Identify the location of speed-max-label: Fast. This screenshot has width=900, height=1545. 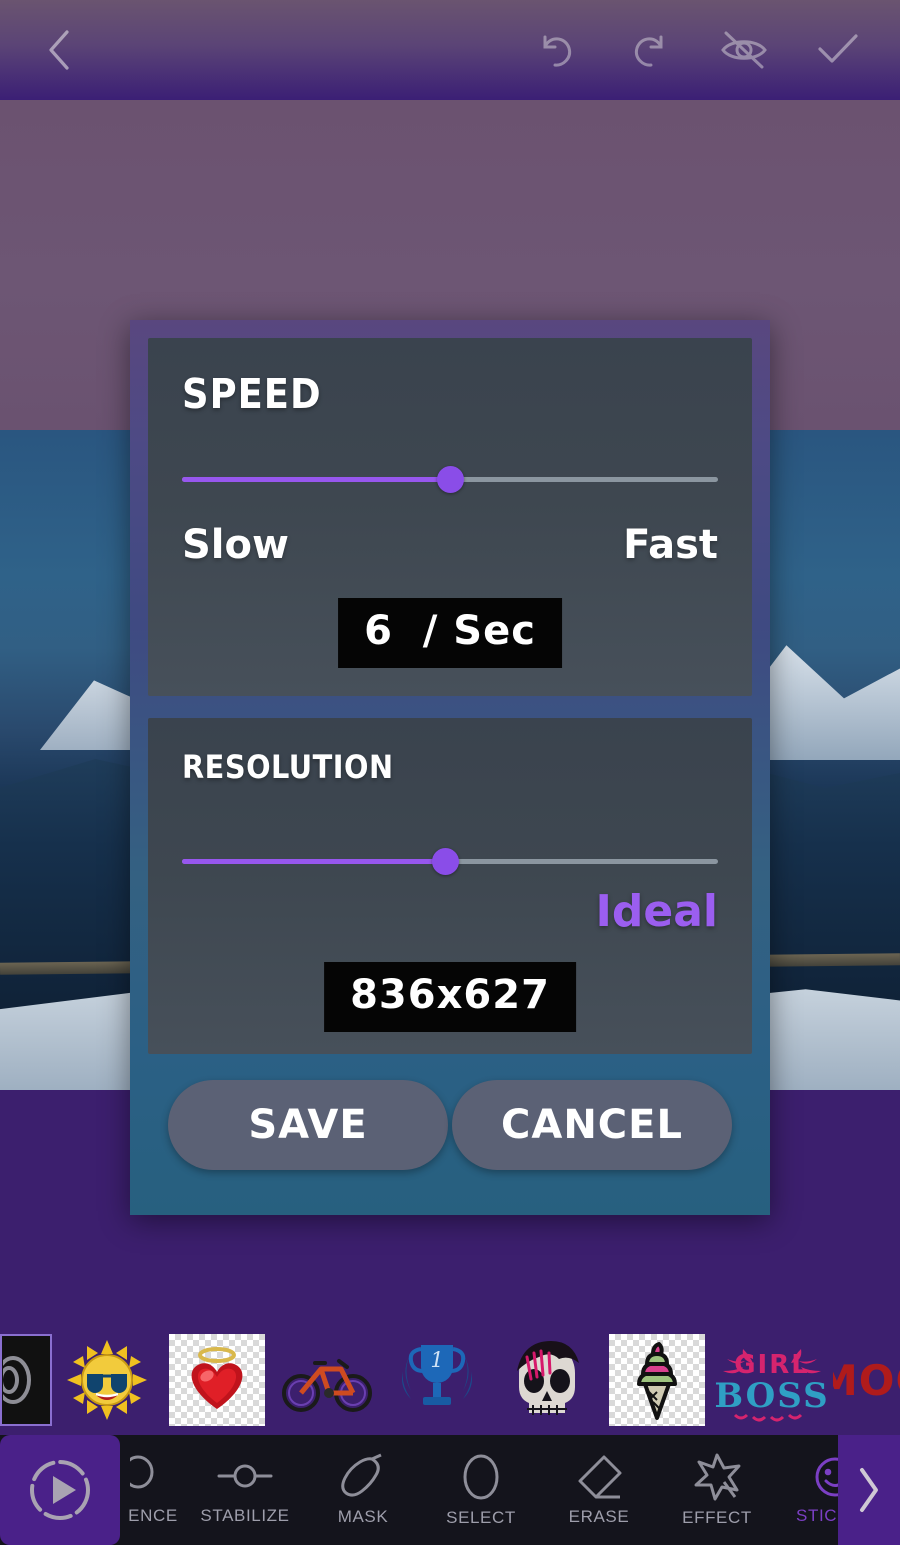
(670, 545).